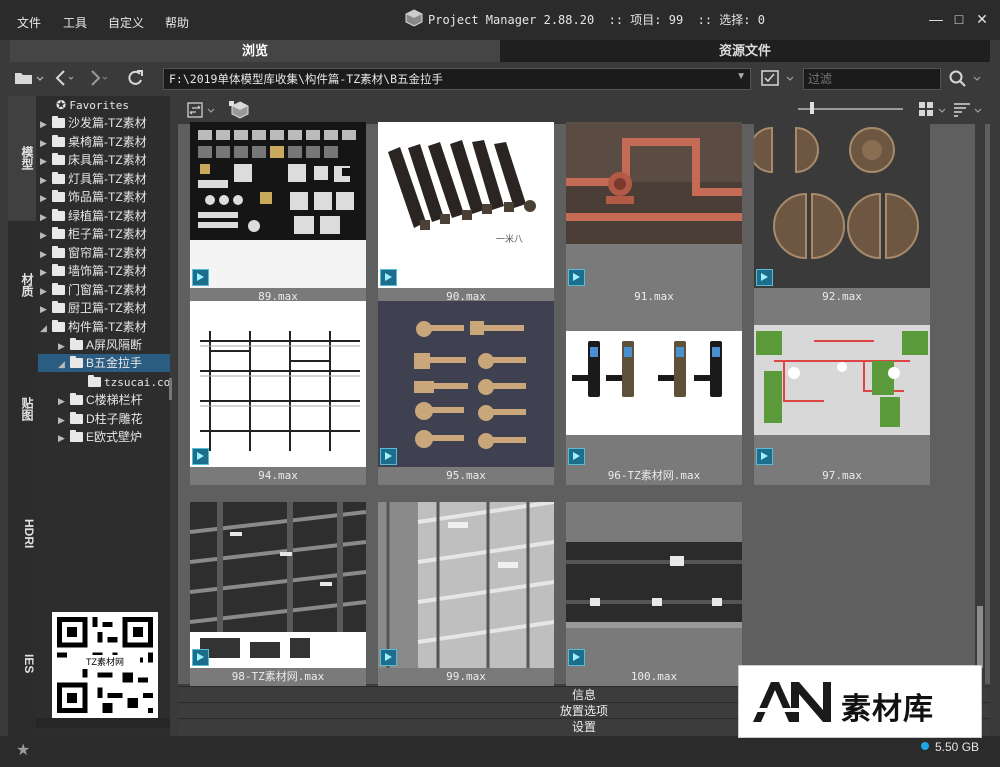 The image size is (1000, 767). What do you see at coordinates (93, 327) in the screenshot?
I see `tree-item-expanded: ◢ 构件篇-TZ素材` at bounding box center [93, 327].